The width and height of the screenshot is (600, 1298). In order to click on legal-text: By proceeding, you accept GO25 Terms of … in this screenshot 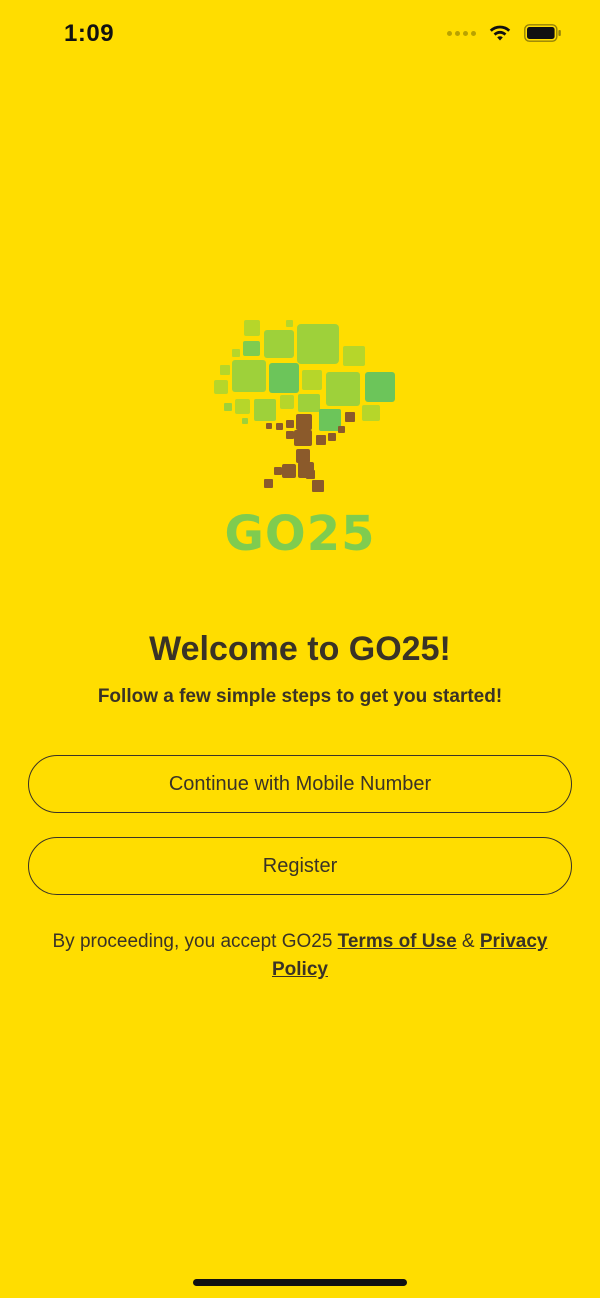, I will do `click(300, 956)`.